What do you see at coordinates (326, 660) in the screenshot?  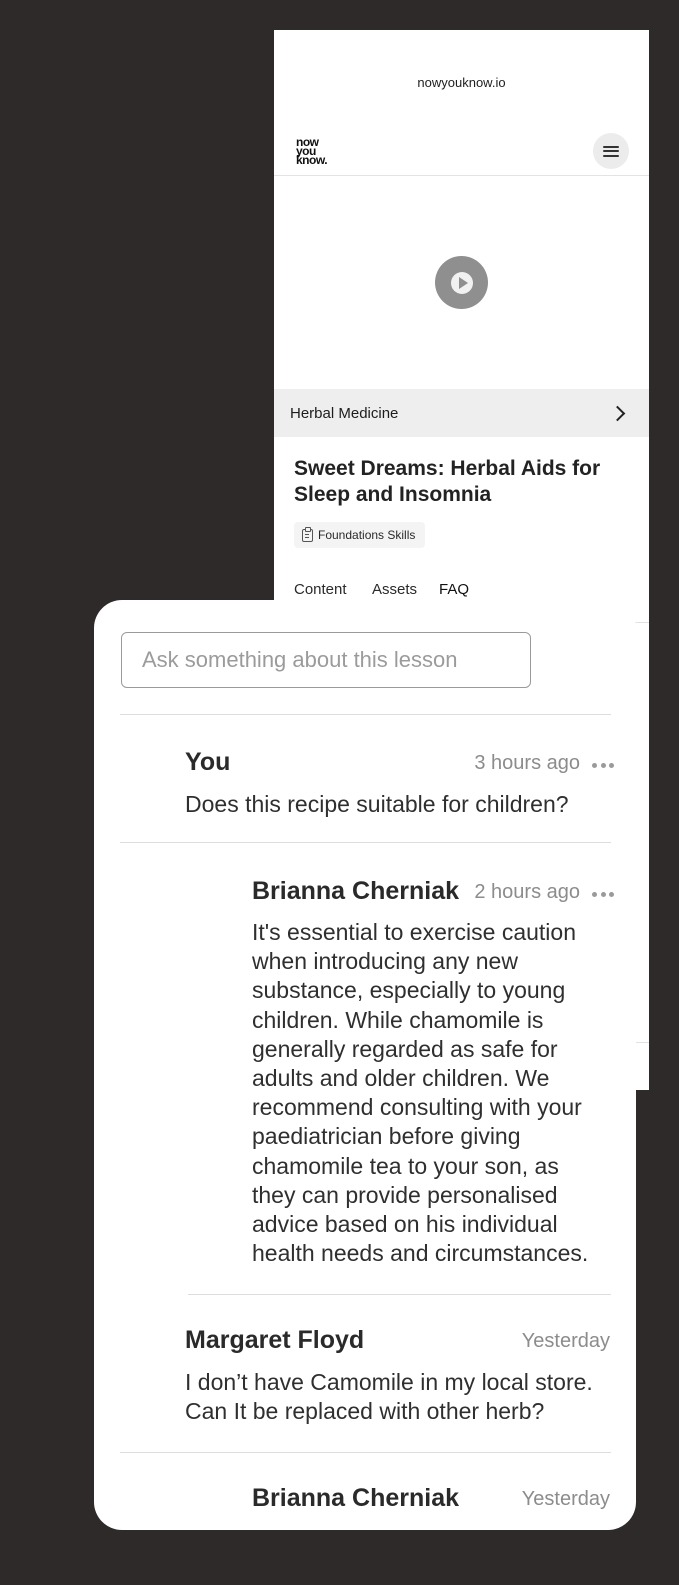 I see `ask-question-input` at bounding box center [326, 660].